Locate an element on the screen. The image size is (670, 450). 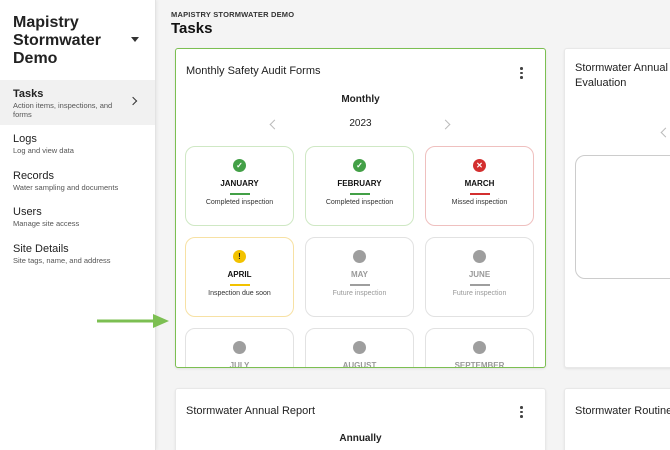
month-name: FEBRUARY is located at coordinates (359, 183).